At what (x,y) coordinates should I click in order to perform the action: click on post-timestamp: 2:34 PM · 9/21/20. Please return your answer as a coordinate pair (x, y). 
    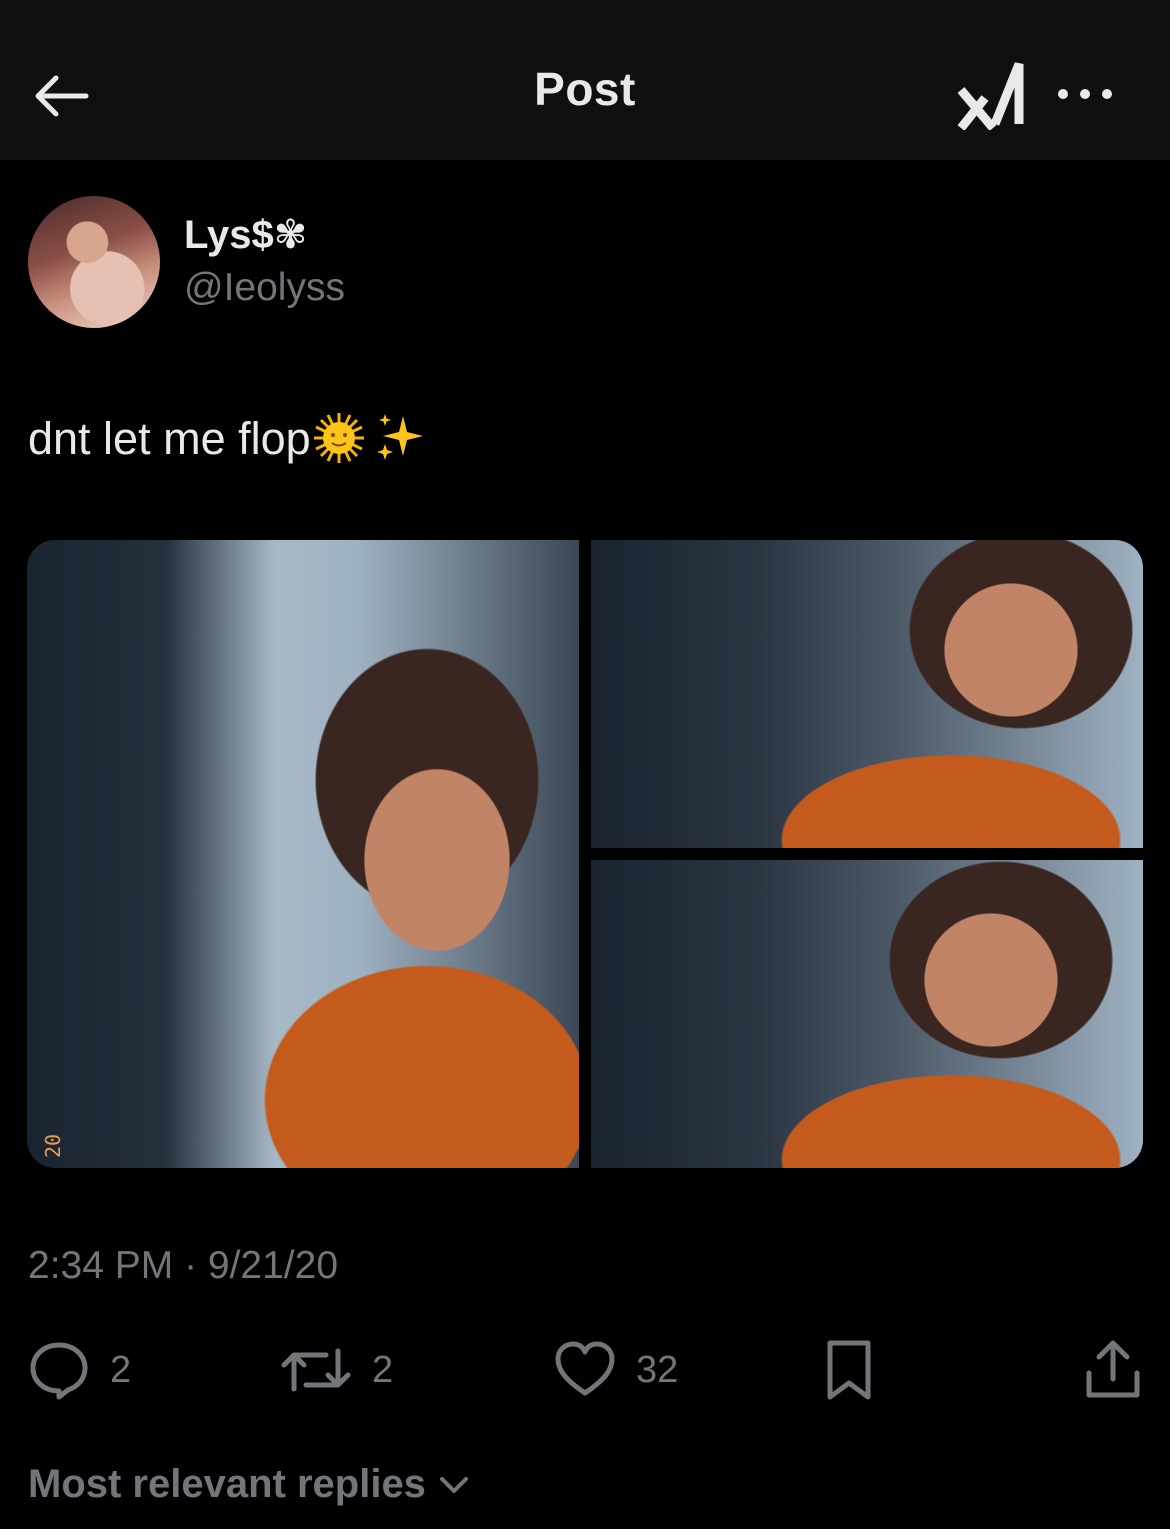
    Looking at the image, I should click on (183, 1265).